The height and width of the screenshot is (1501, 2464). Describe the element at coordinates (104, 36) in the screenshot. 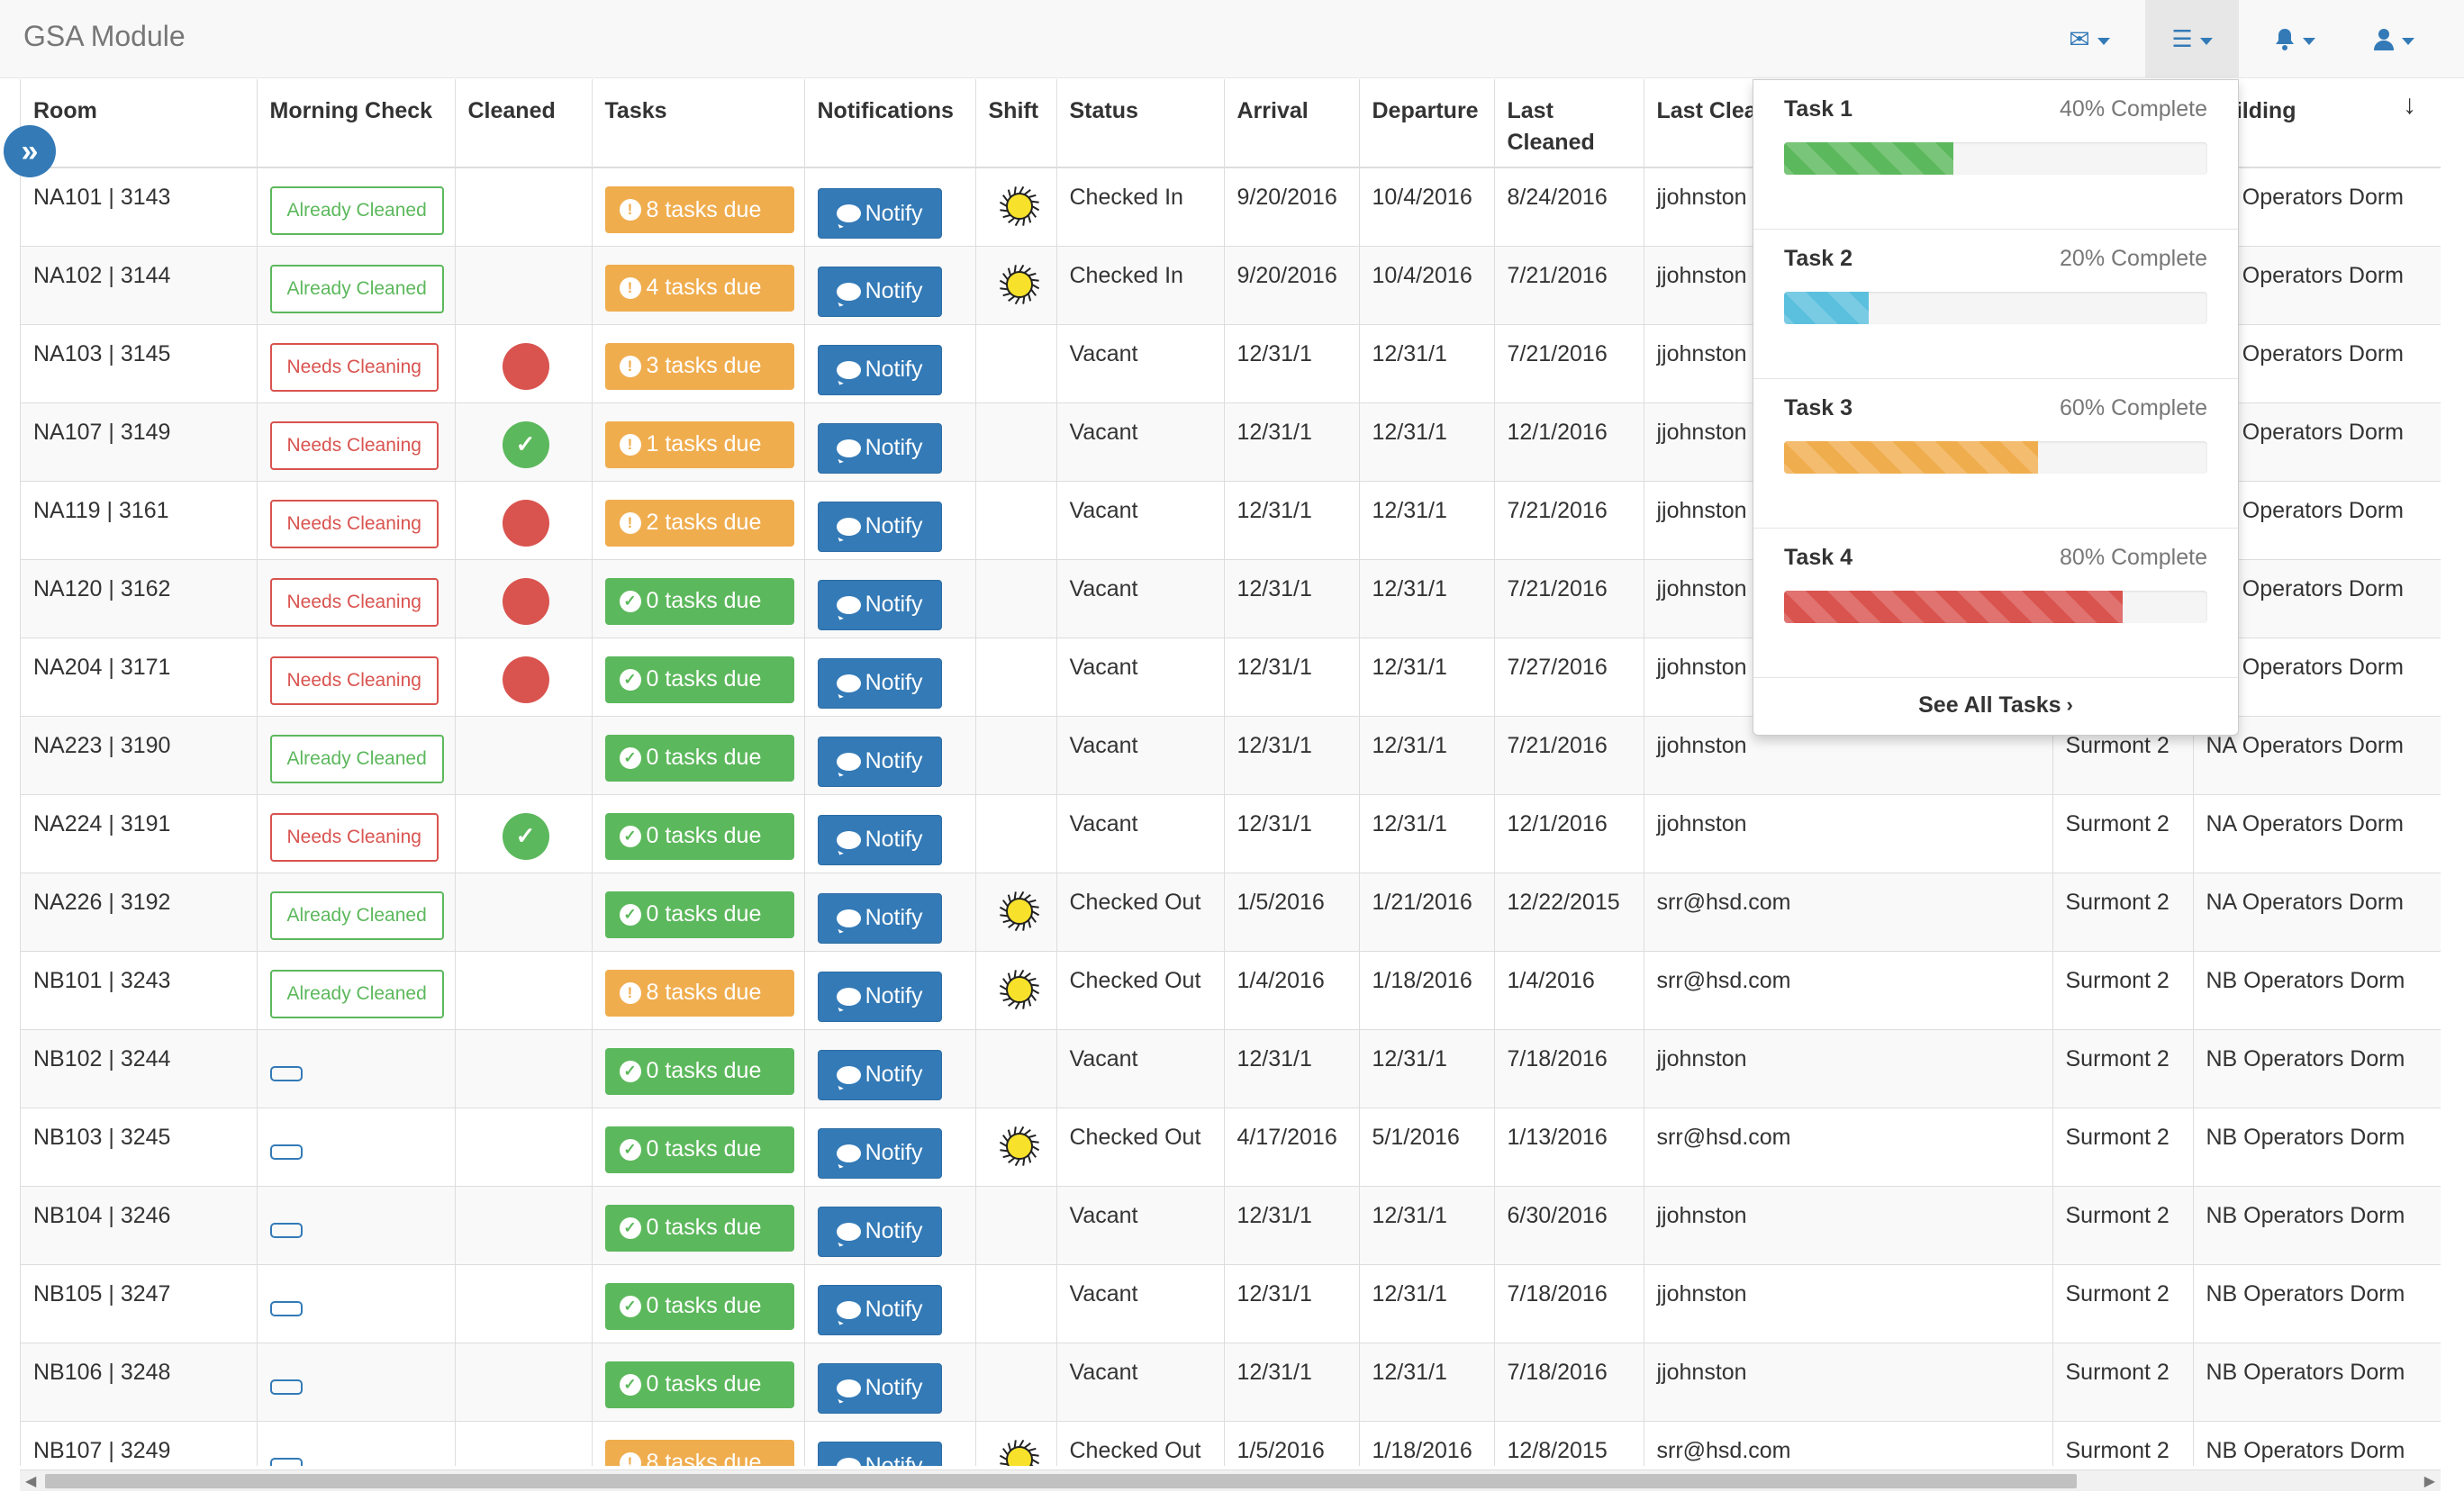

I see `app-title: GSA Module` at that location.